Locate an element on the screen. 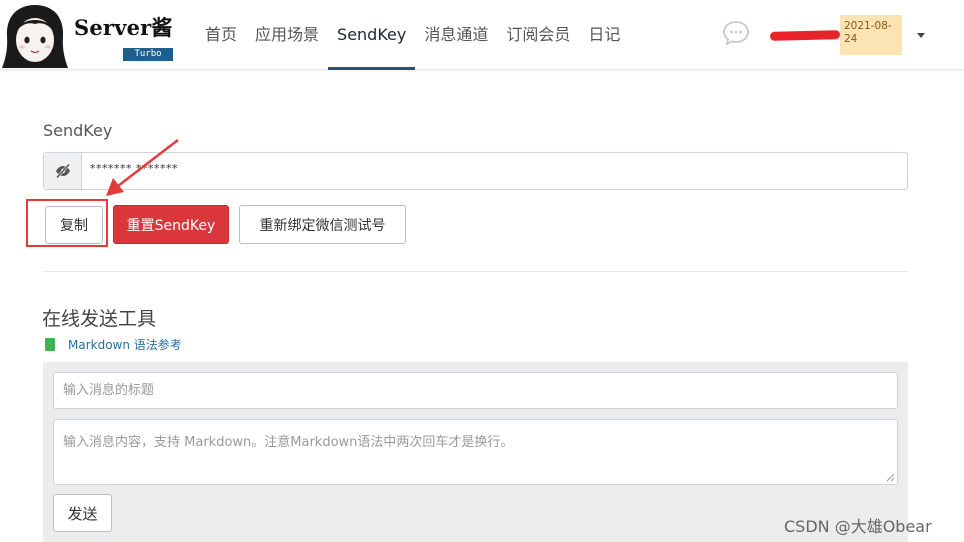 This screenshot has width=964, height=542. reset-sendkey-button: 重置SendKey is located at coordinates (171, 224).